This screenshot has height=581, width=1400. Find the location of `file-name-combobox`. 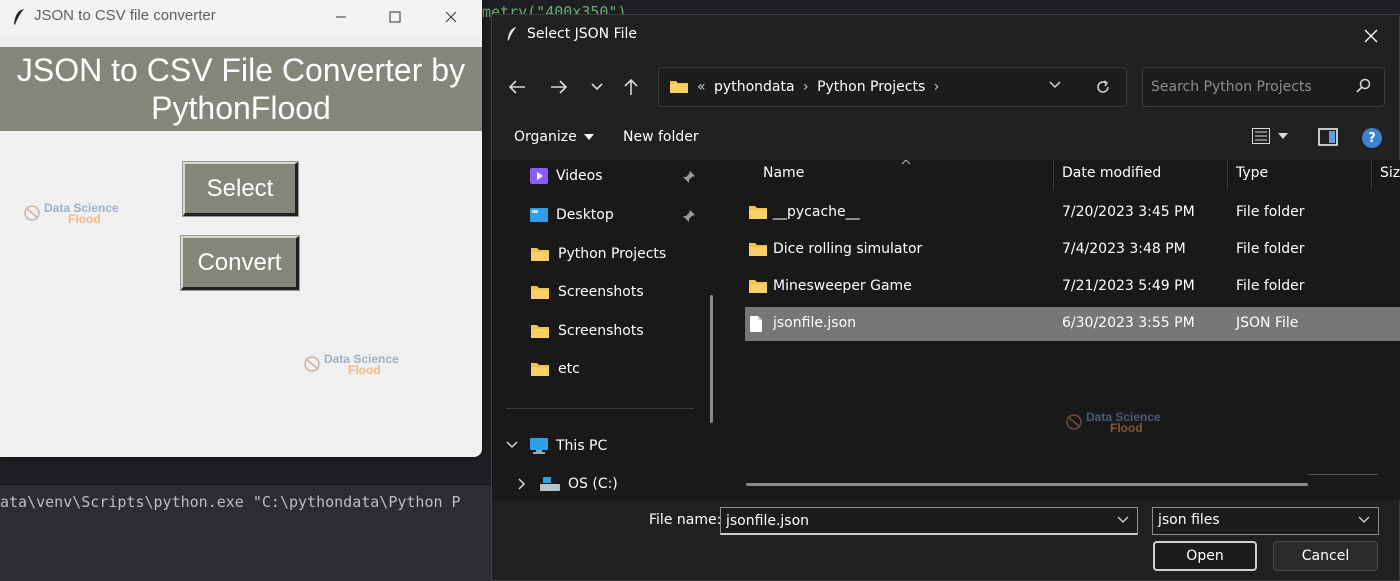

file-name-combobox is located at coordinates (929, 521).